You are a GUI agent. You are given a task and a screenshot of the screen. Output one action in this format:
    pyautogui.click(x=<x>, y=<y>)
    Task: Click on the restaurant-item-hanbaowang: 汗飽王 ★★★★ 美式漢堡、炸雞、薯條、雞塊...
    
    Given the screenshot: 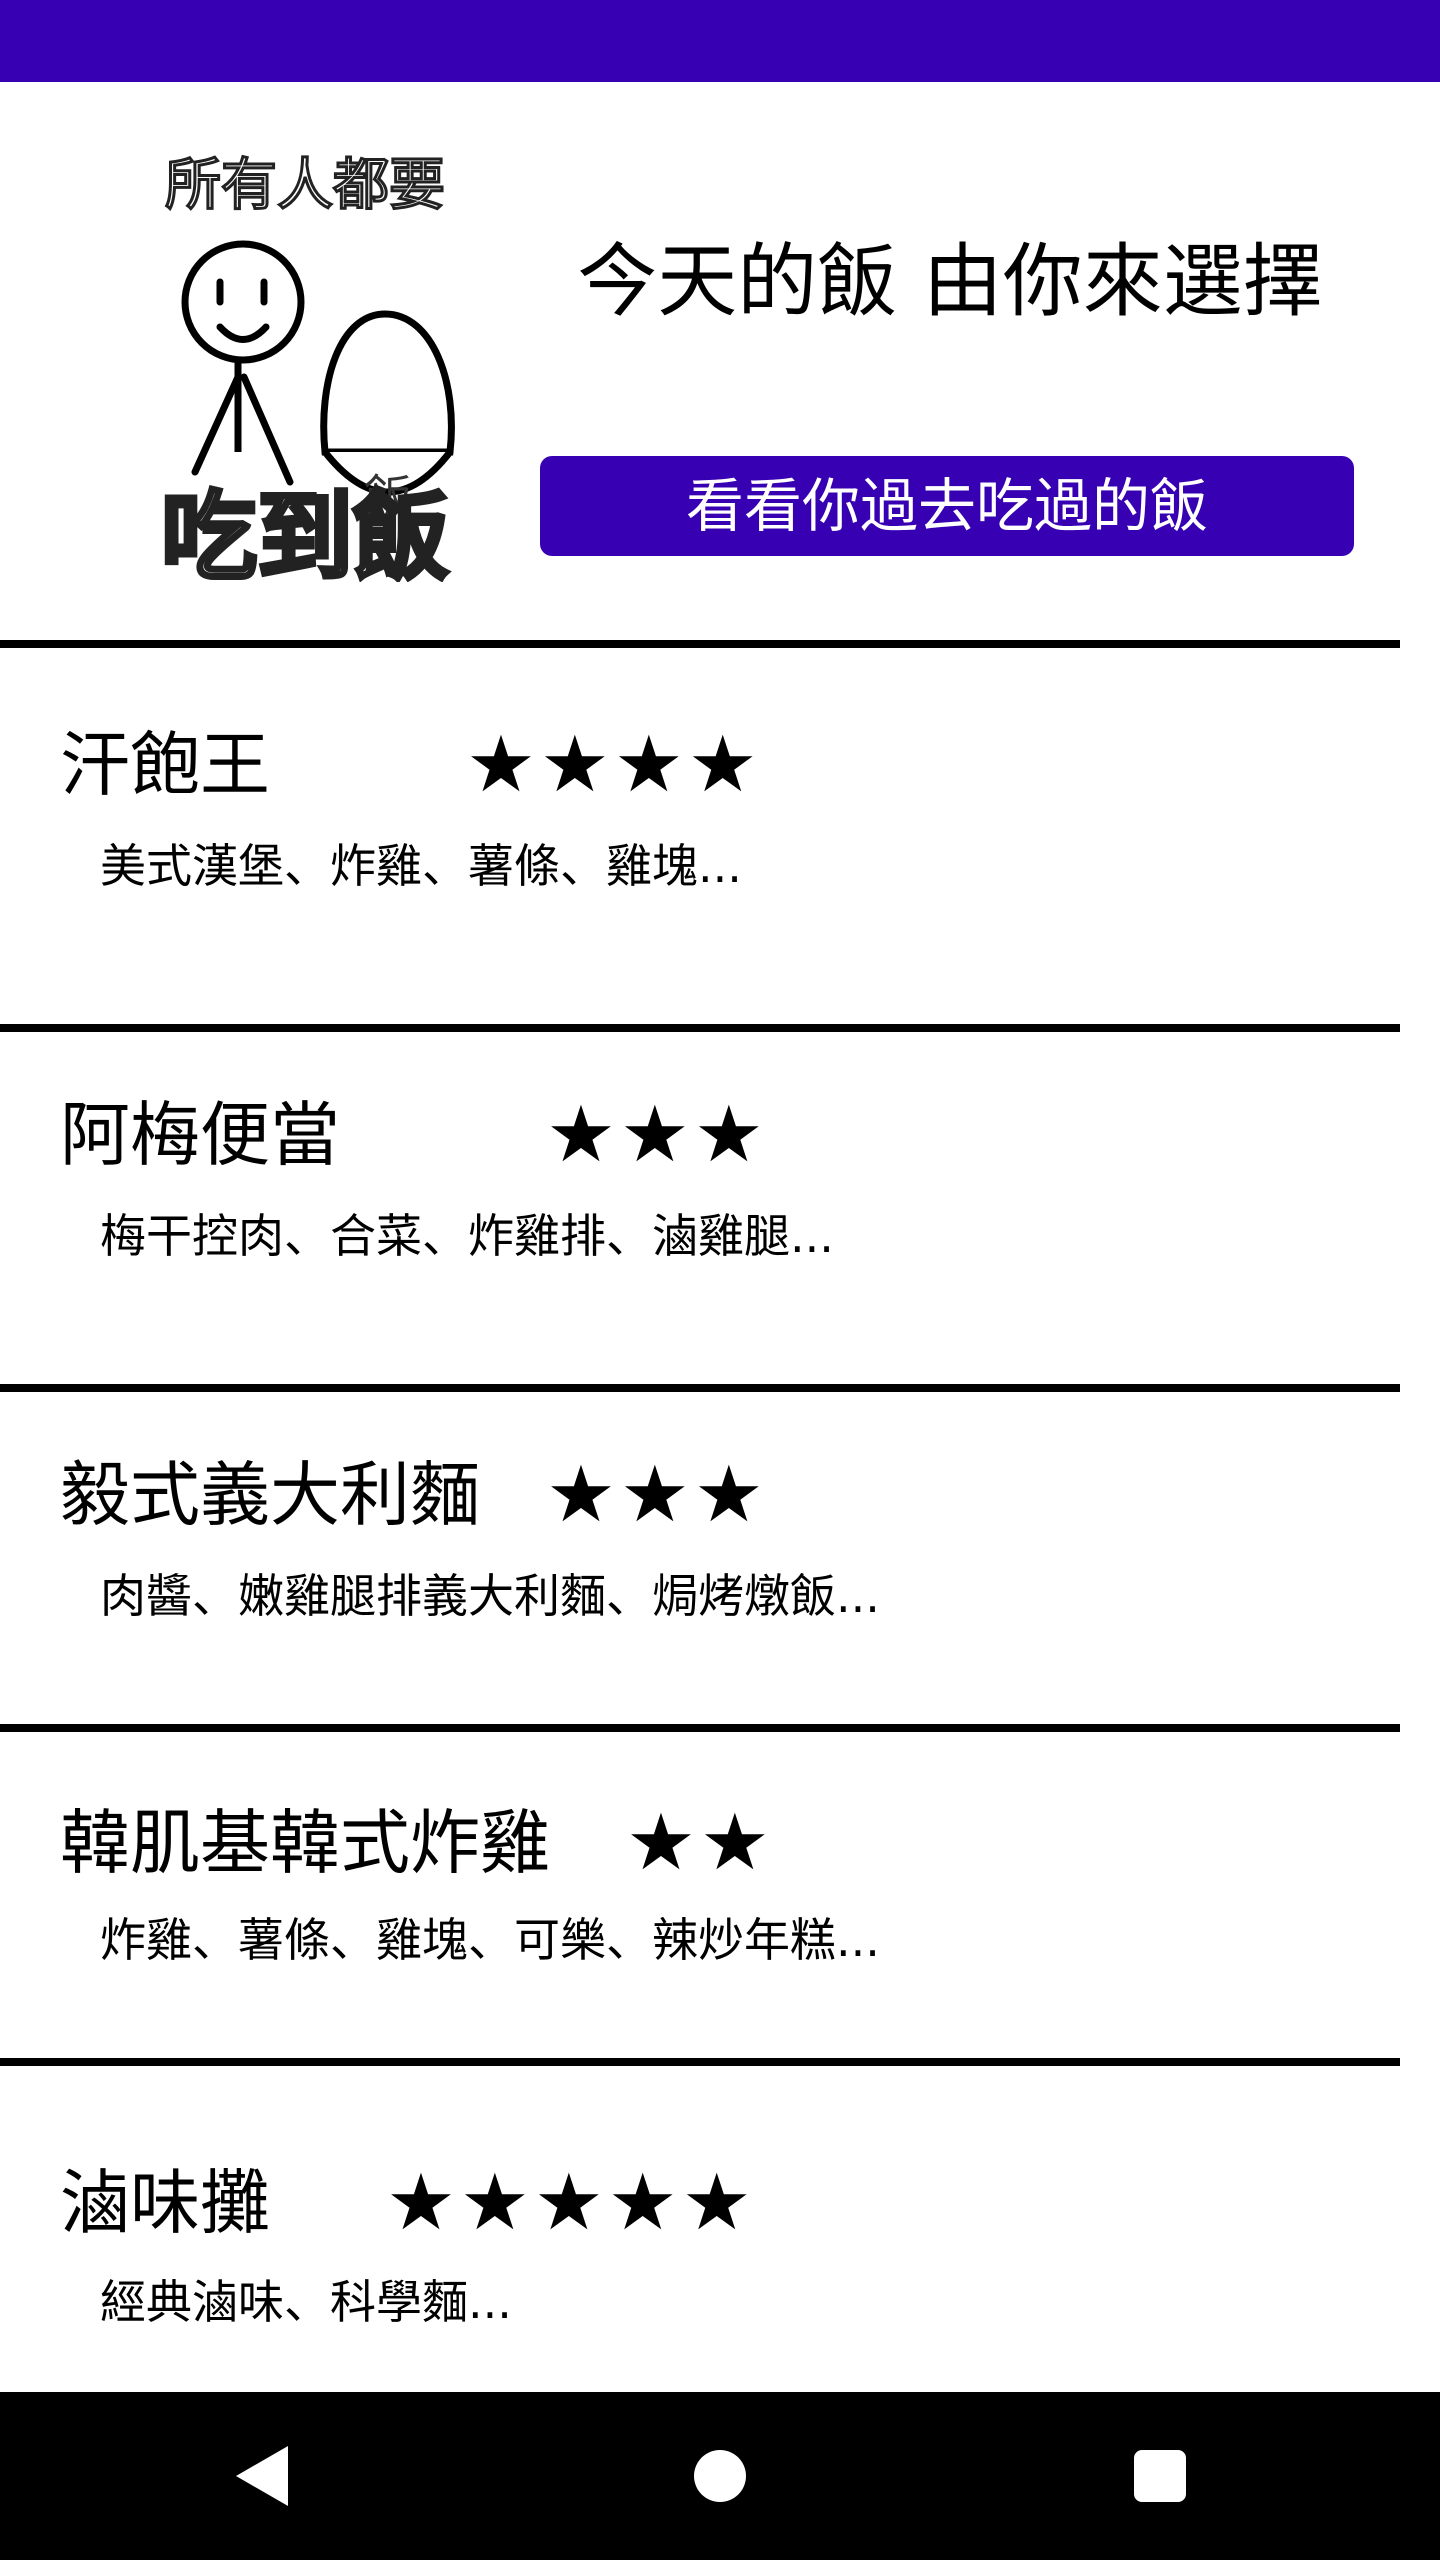 What is the action you would take?
    pyautogui.click(x=700, y=836)
    